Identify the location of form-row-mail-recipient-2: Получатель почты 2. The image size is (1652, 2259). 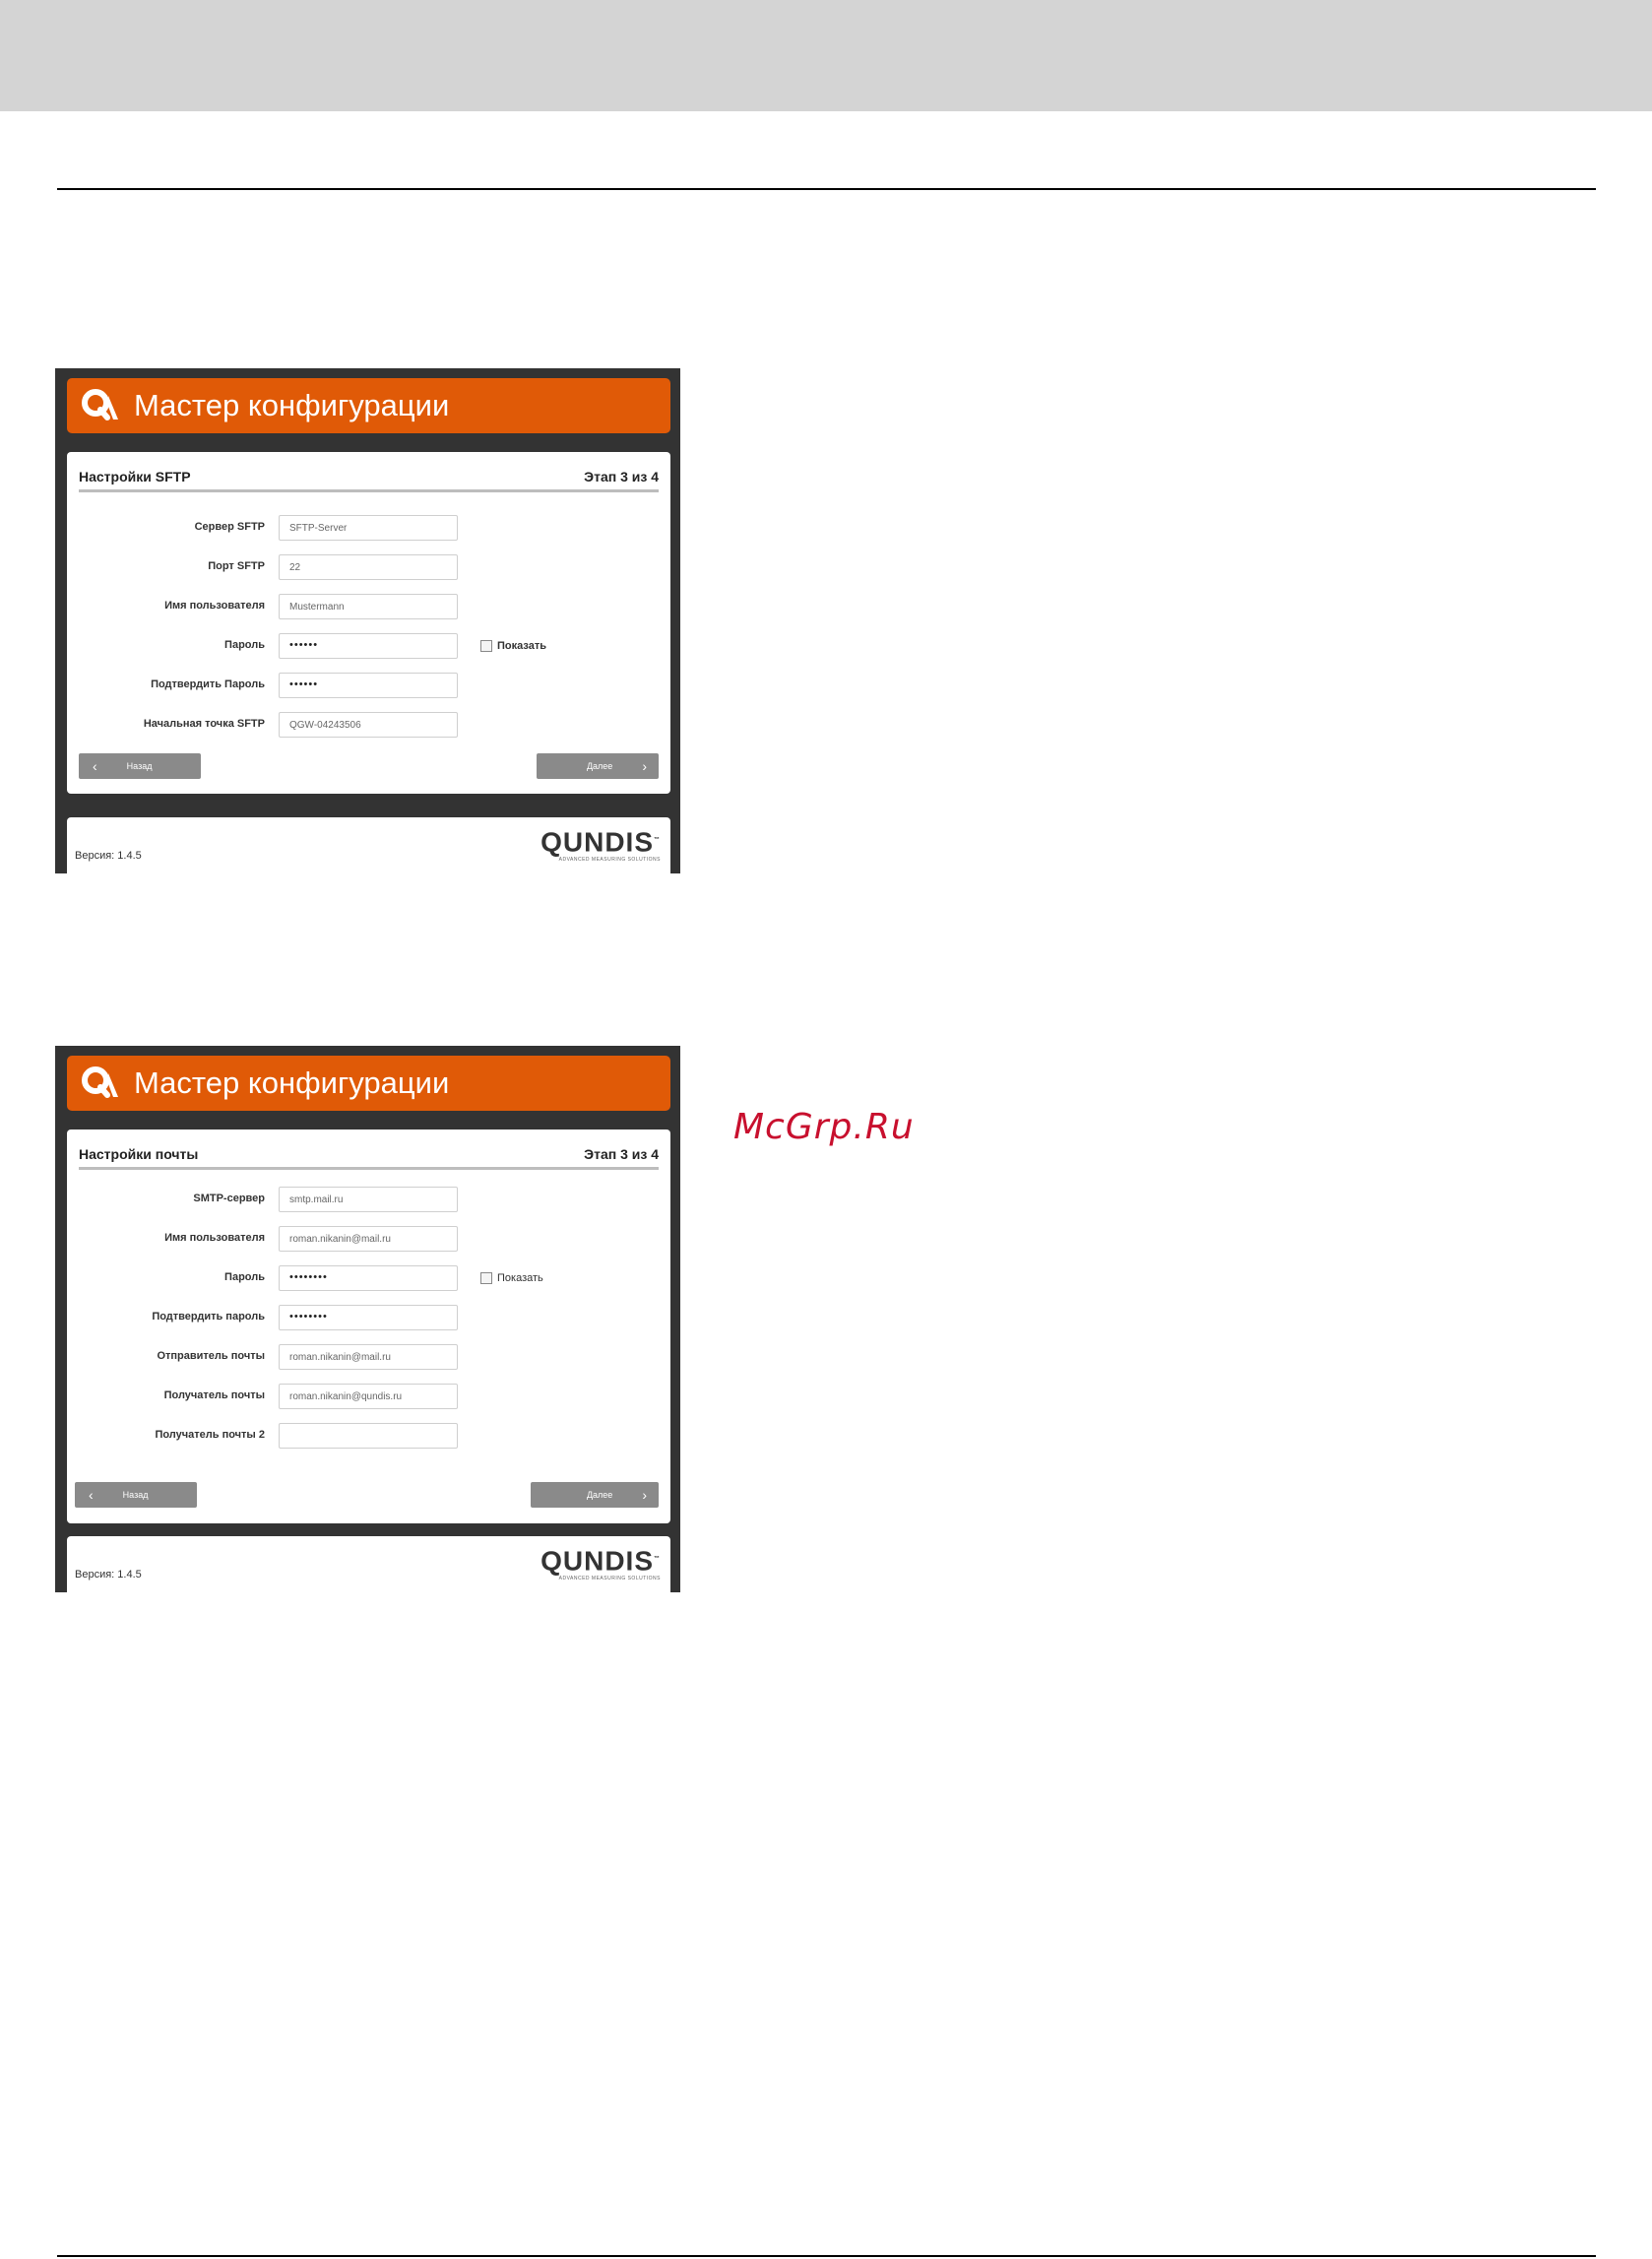
(369, 1437).